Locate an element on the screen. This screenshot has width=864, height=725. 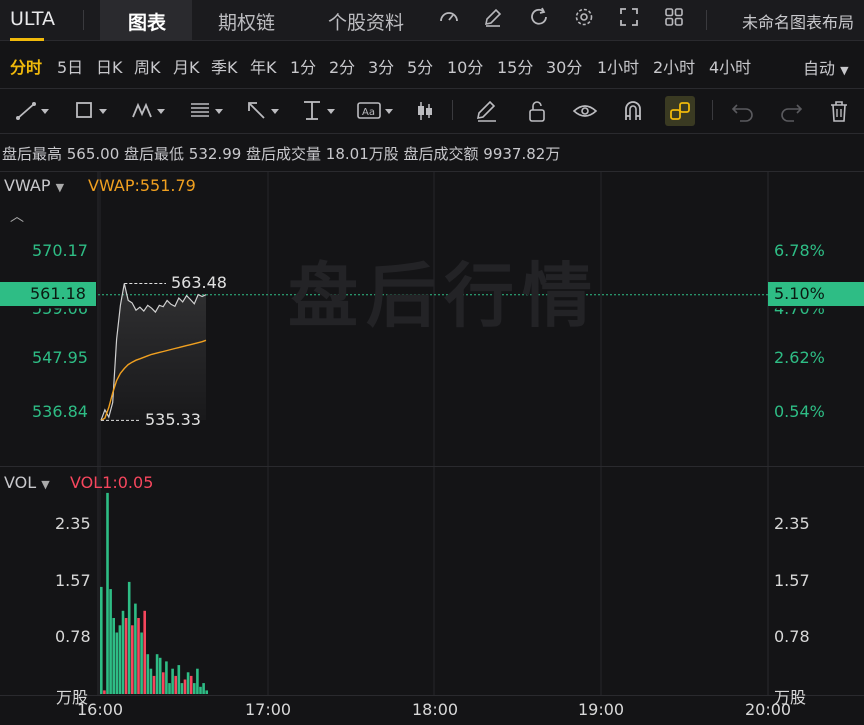
indicator-label: VWAP is located at coordinates (27, 185).